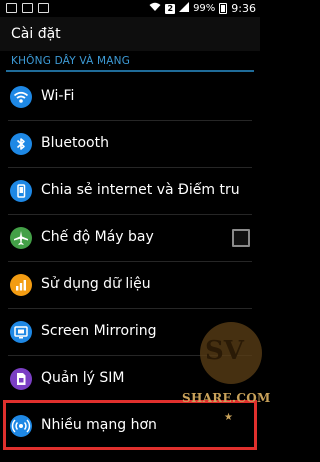  I want to click on settings-item-sim-manager: Quản lý SIM, so click(130, 379).